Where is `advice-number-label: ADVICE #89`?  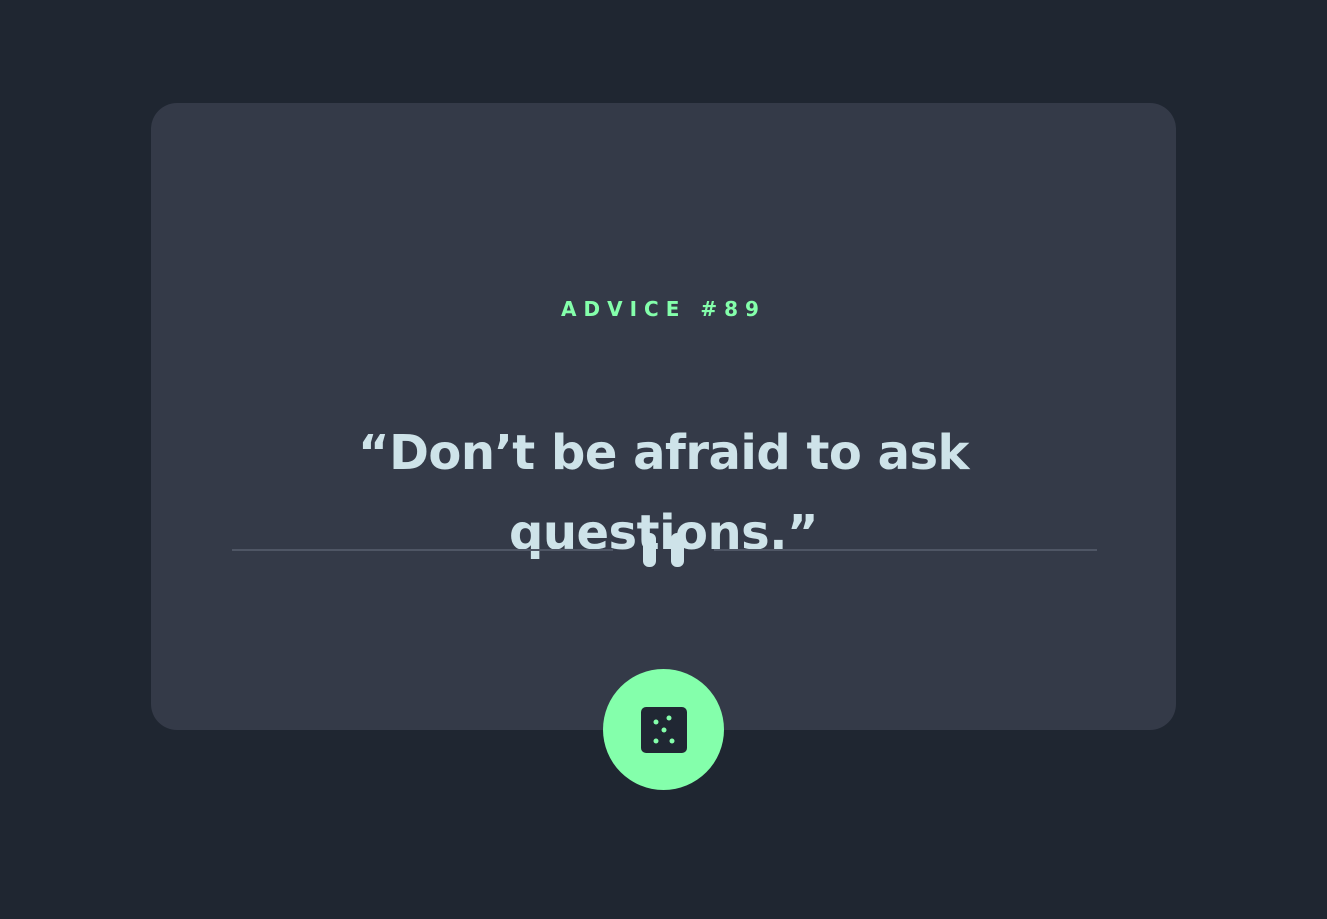
advice-number-label: ADVICE #89 is located at coordinates (663, 309).